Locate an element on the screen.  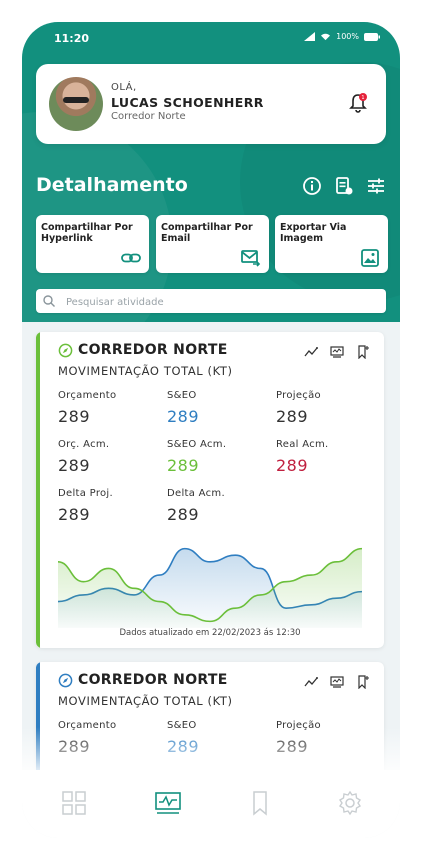
search-bar is located at coordinates (211, 301).